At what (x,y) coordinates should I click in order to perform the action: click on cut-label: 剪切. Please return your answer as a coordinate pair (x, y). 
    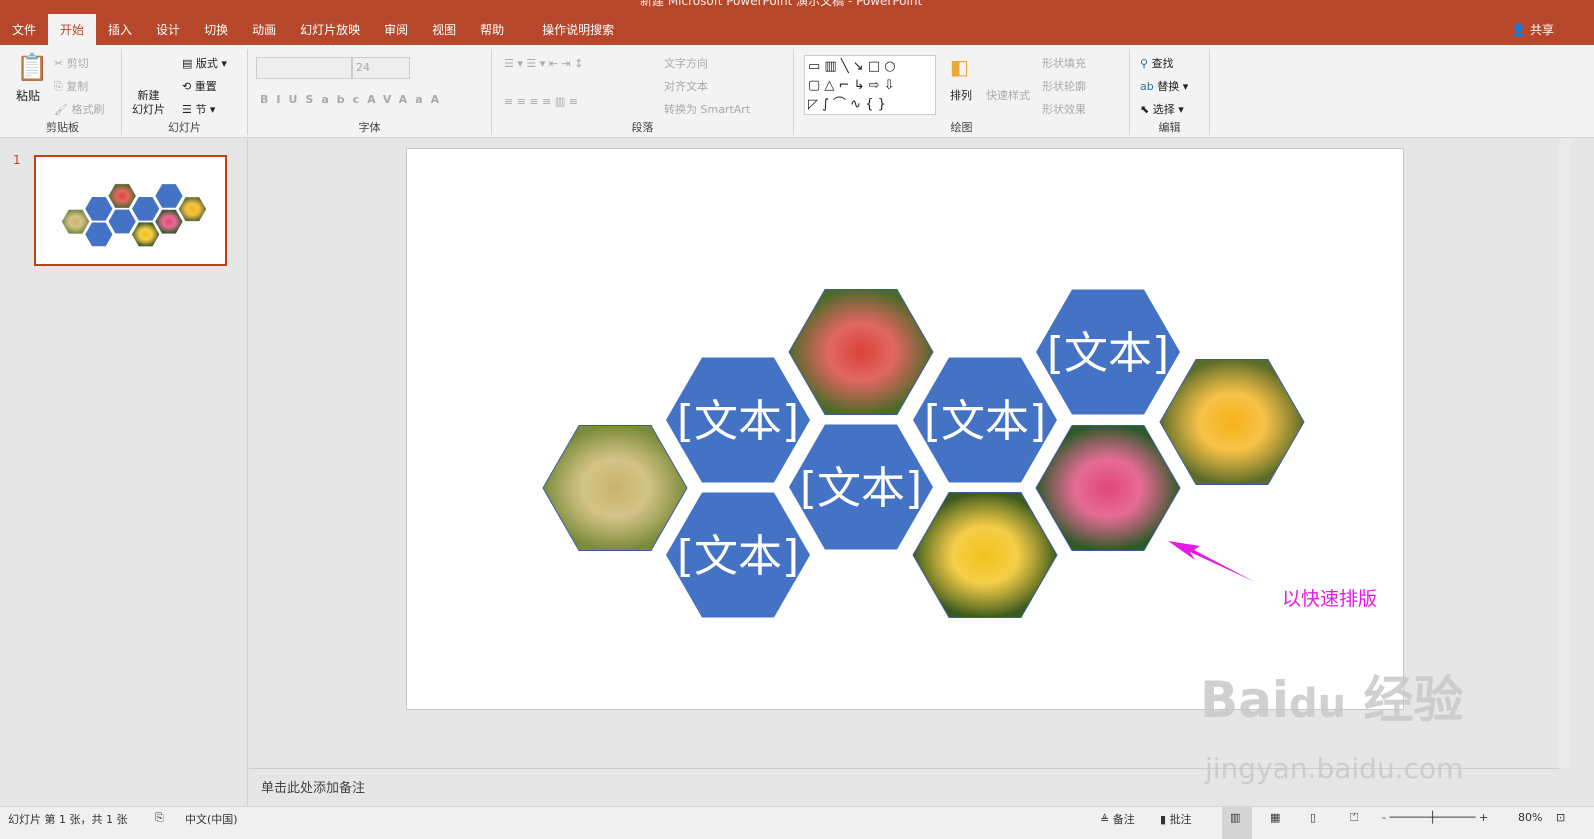
    Looking at the image, I should click on (77, 63).